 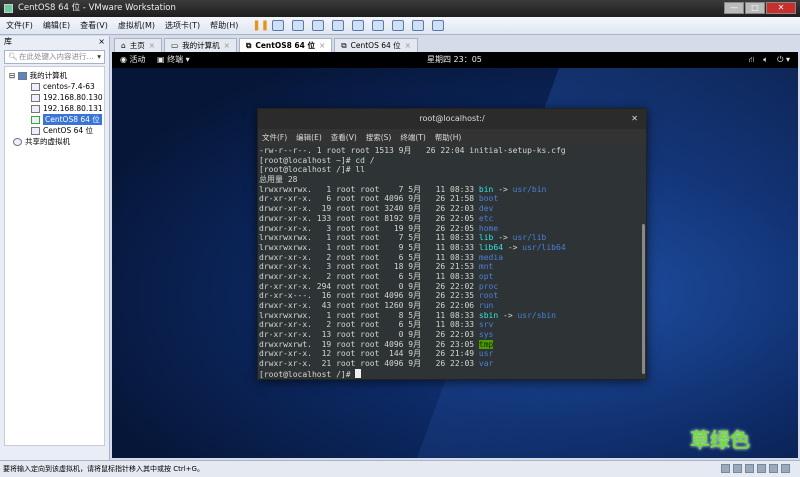 What do you see at coordinates (54, 141) in the screenshot?
I see `tree-shared-vms: 共享的虚拟机` at bounding box center [54, 141].